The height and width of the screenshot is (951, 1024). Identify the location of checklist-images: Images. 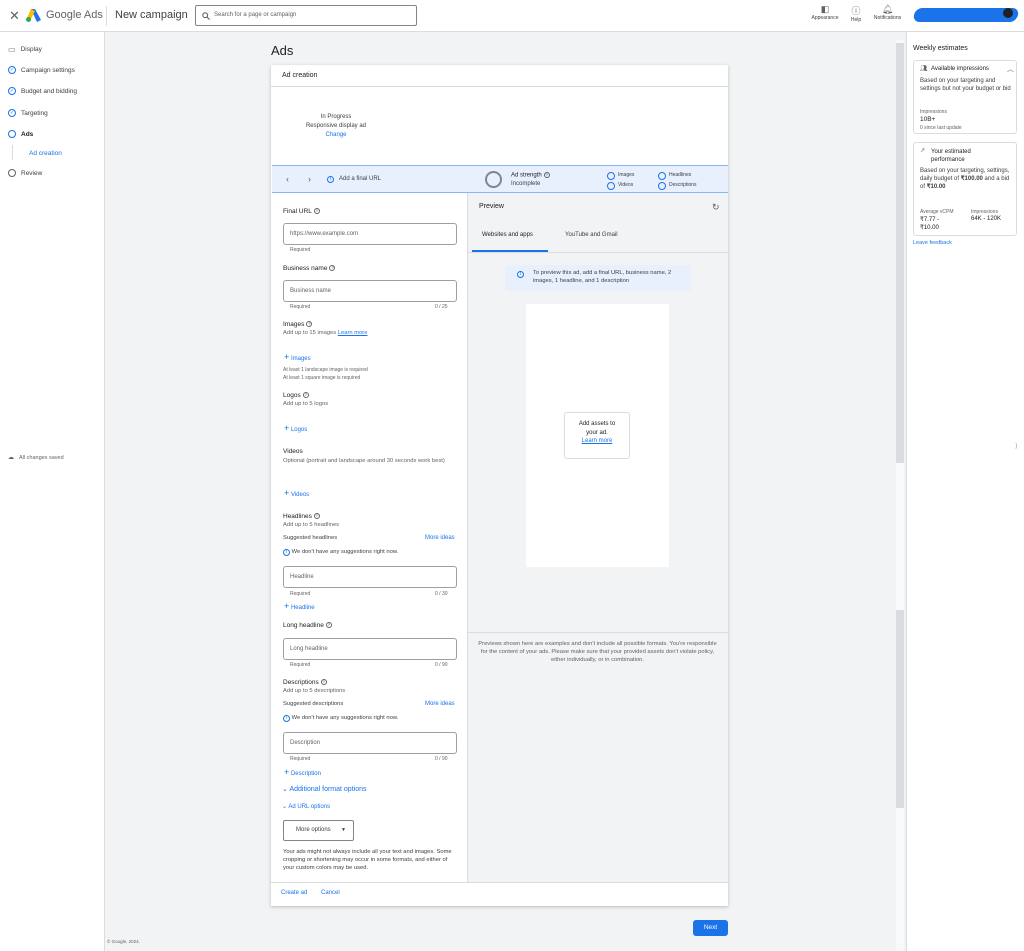
(626, 175).